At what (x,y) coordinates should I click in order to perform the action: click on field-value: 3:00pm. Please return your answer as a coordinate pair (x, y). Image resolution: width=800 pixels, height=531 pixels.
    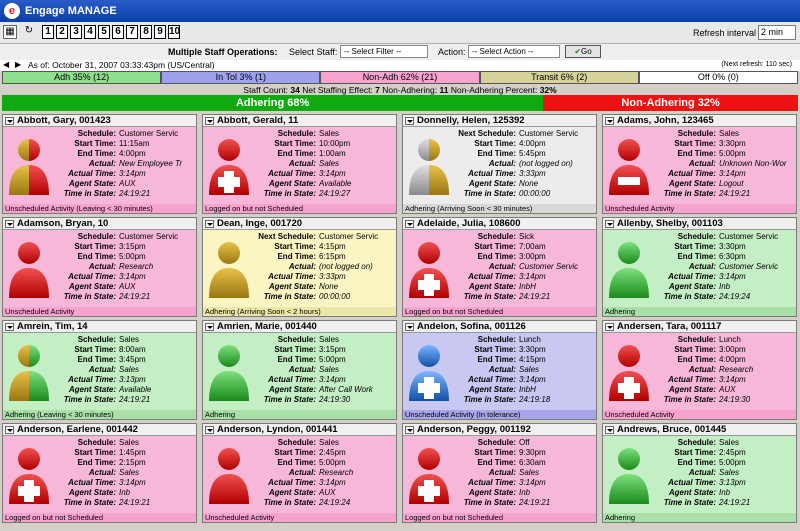
    Looking at the image, I should click on (532, 256).